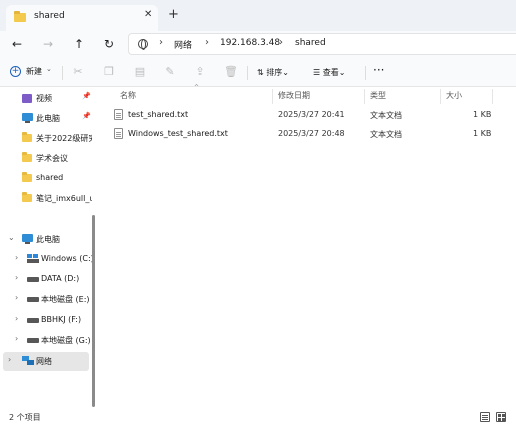 The image size is (516, 426). I want to click on tree-item-drive-c: › Windows (C:), so click(46, 259).